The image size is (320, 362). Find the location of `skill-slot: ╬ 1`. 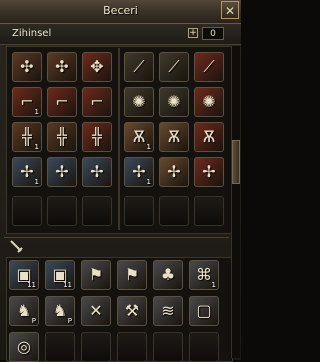

skill-slot: ╬ 1 is located at coordinates (27, 137).